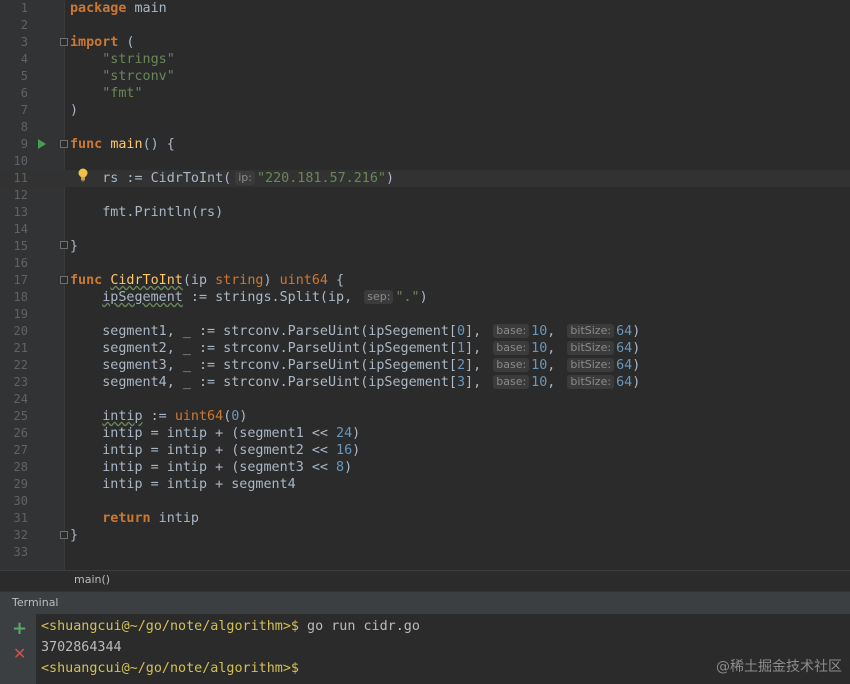 The width and height of the screenshot is (850, 684). Describe the element at coordinates (425, 25) in the screenshot. I see `code-line: 2` at that location.